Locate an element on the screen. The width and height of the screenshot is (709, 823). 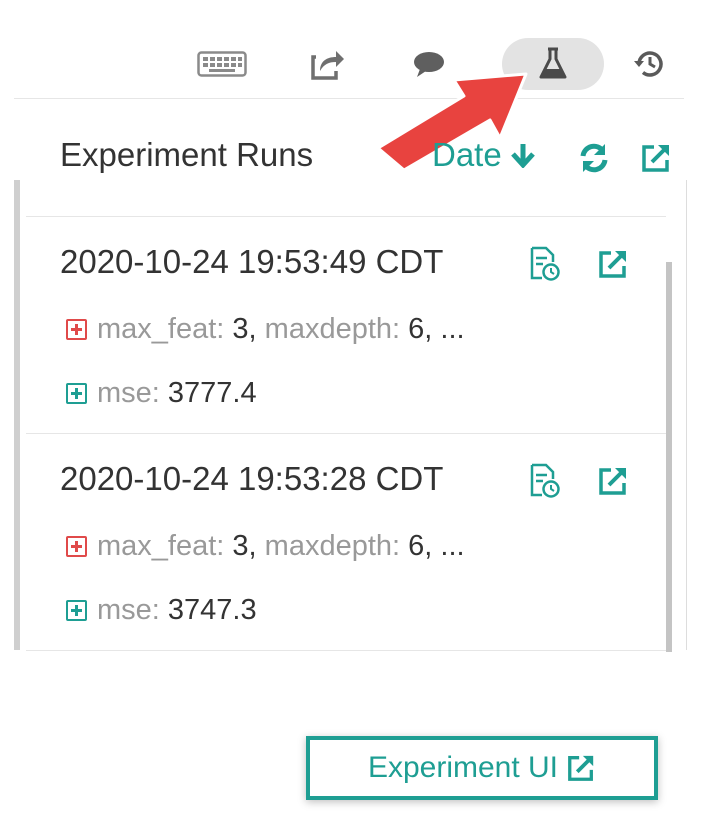
panel-title: Experiment Runs is located at coordinates (187, 154).